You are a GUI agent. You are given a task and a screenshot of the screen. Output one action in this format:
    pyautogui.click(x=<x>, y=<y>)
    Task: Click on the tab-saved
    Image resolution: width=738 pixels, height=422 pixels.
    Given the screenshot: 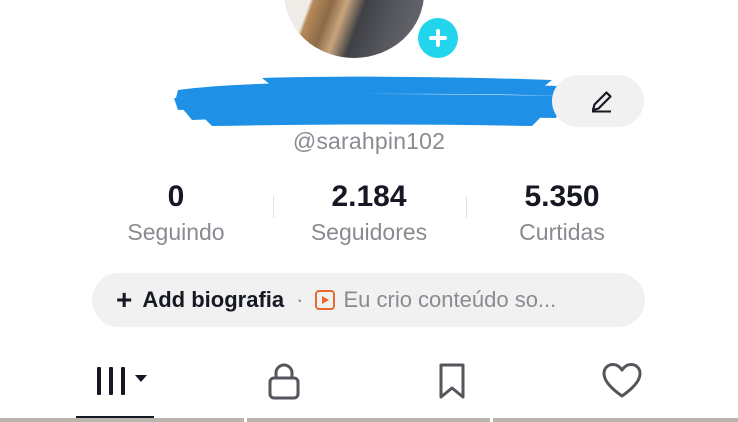 What is the action you would take?
    pyautogui.click(x=452, y=381)
    